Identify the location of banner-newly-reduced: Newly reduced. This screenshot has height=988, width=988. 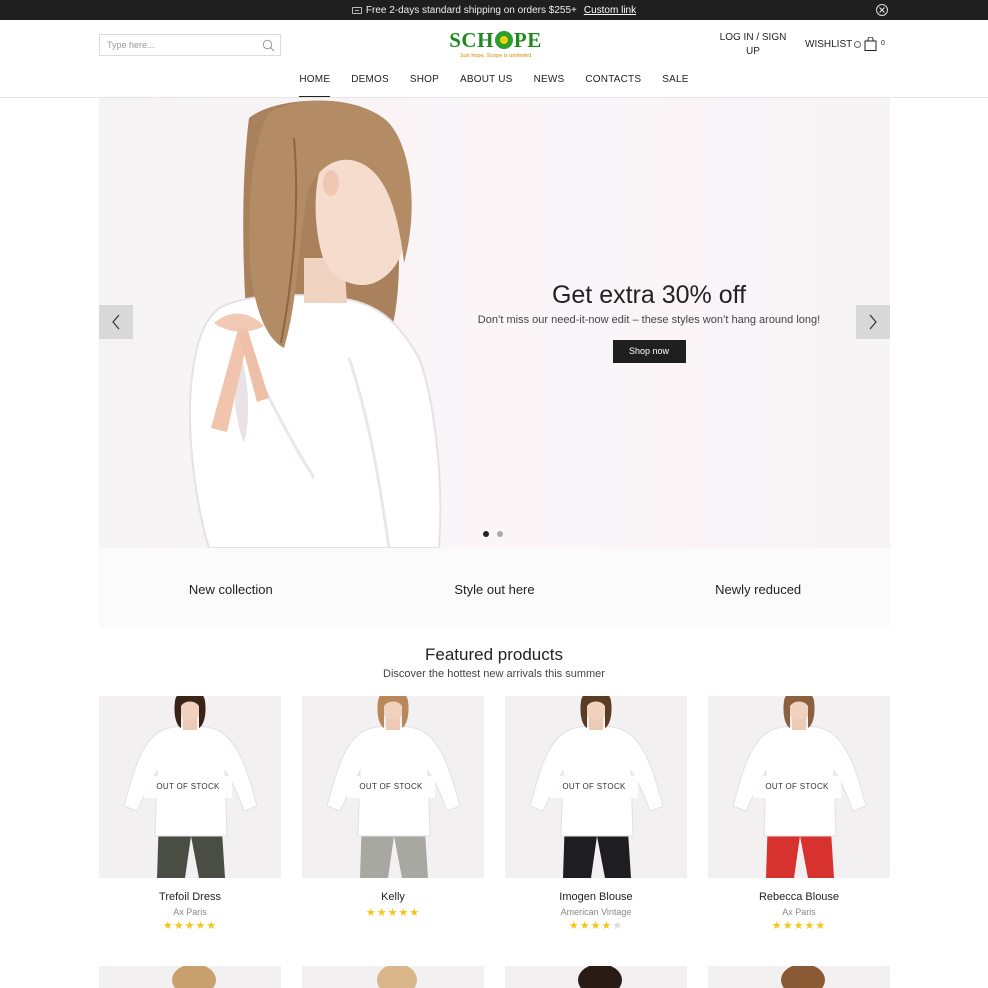
(758, 588).